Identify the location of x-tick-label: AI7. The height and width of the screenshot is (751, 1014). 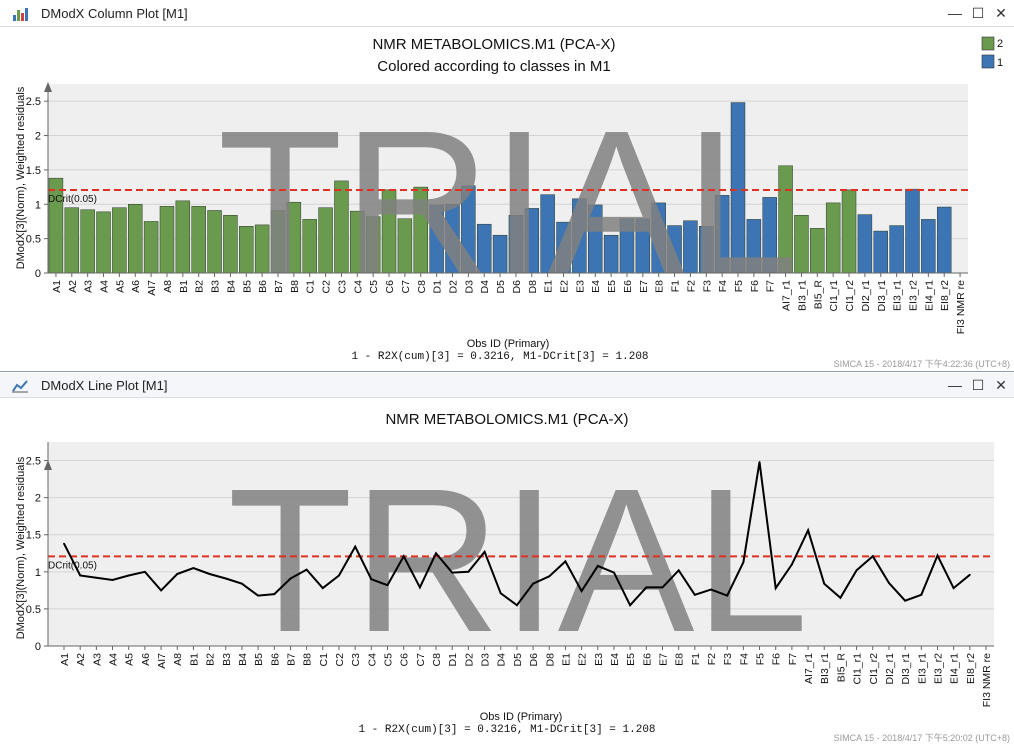
(152, 288).